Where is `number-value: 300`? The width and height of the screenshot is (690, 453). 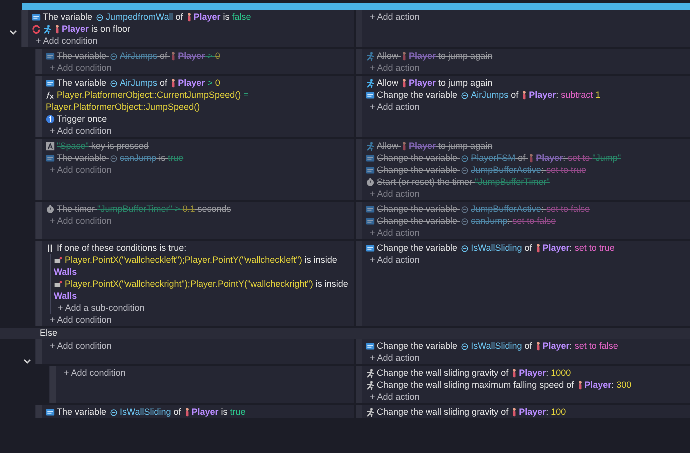
number-value: 300 is located at coordinates (624, 385).